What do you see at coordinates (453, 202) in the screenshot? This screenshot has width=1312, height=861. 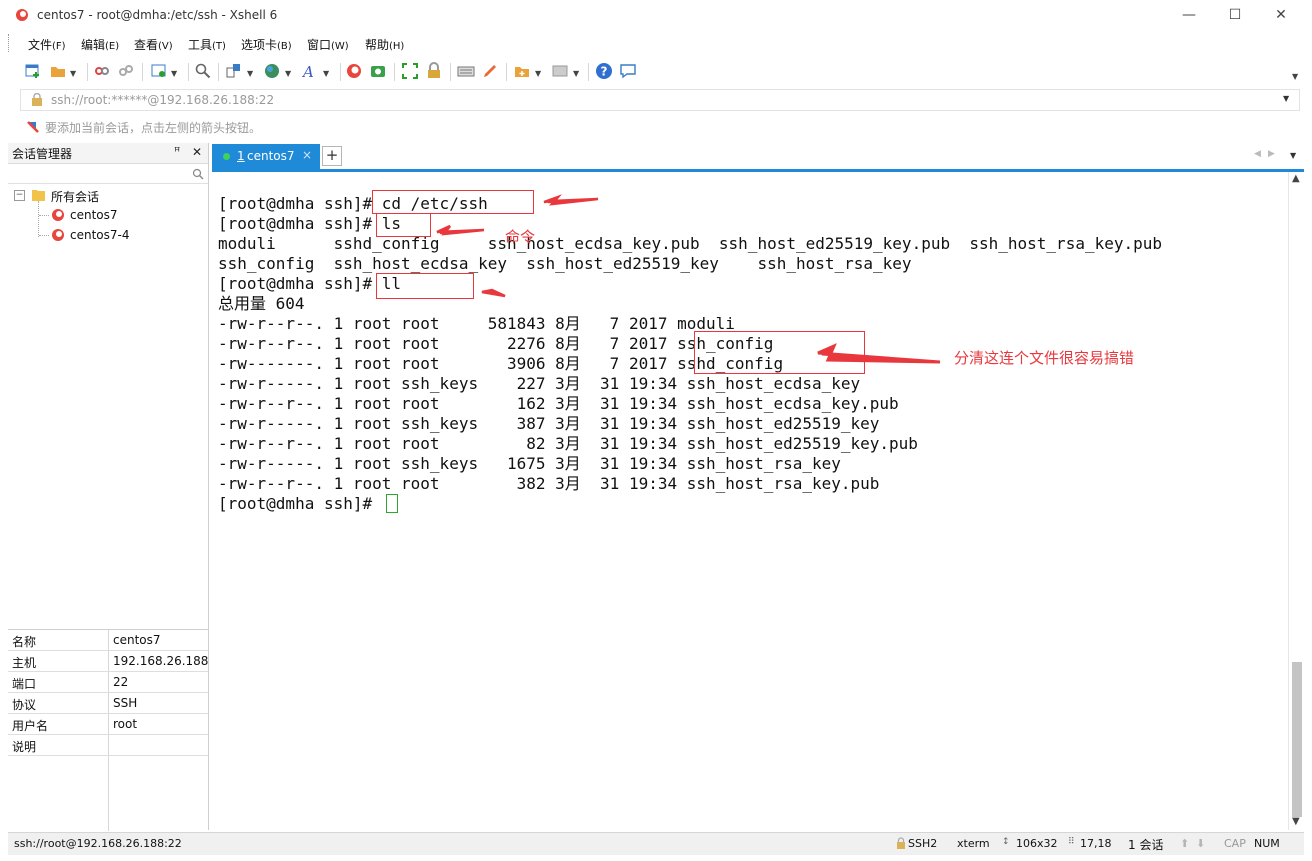 I see `annotation-box-cd` at bounding box center [453, 202].